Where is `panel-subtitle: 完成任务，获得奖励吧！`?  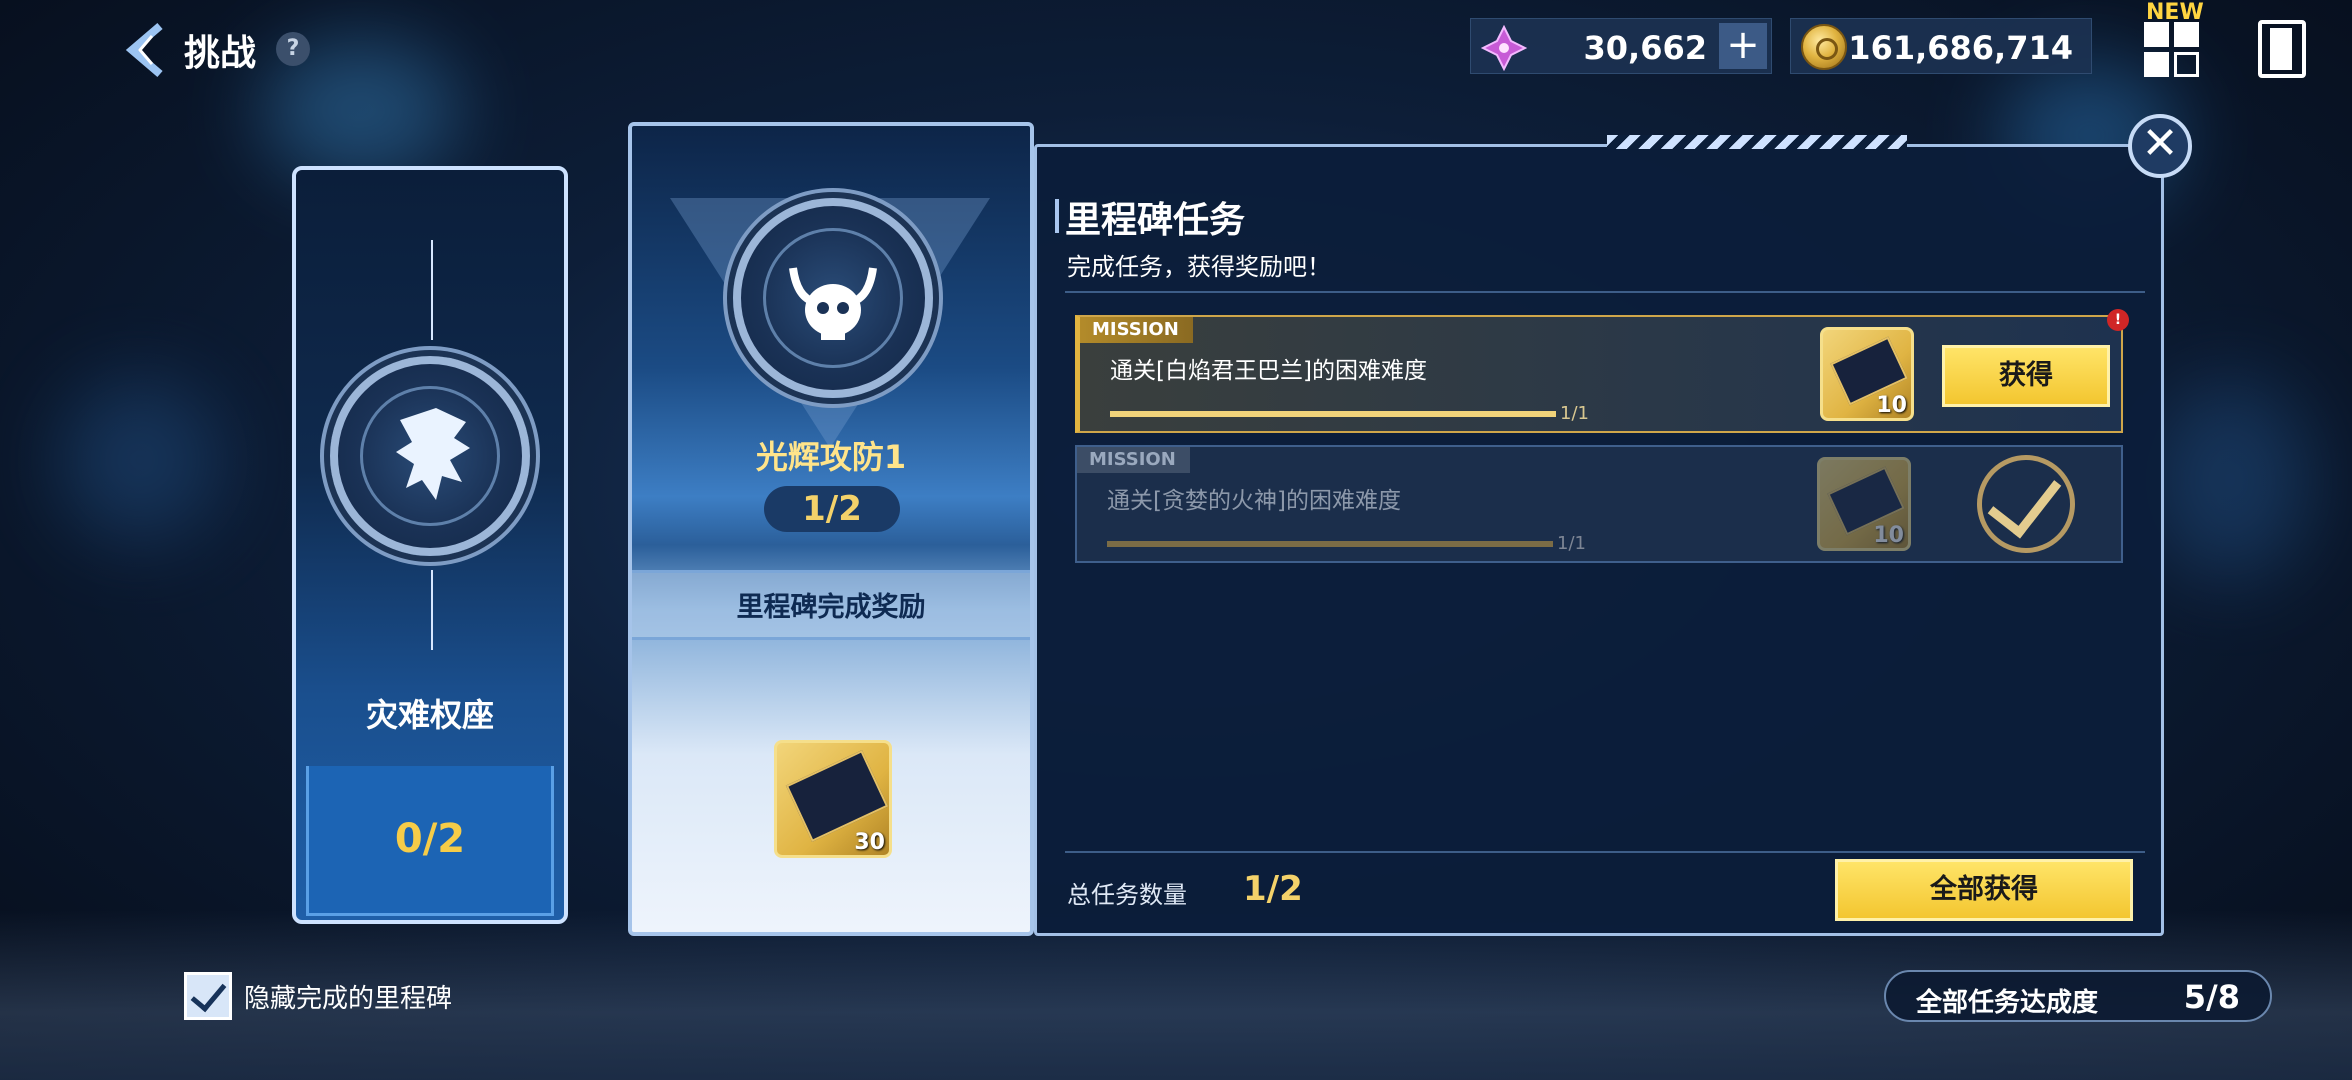 panel-subtitle: 完成任务，获得奖励吧！ is located at coordinates (1199, 267).